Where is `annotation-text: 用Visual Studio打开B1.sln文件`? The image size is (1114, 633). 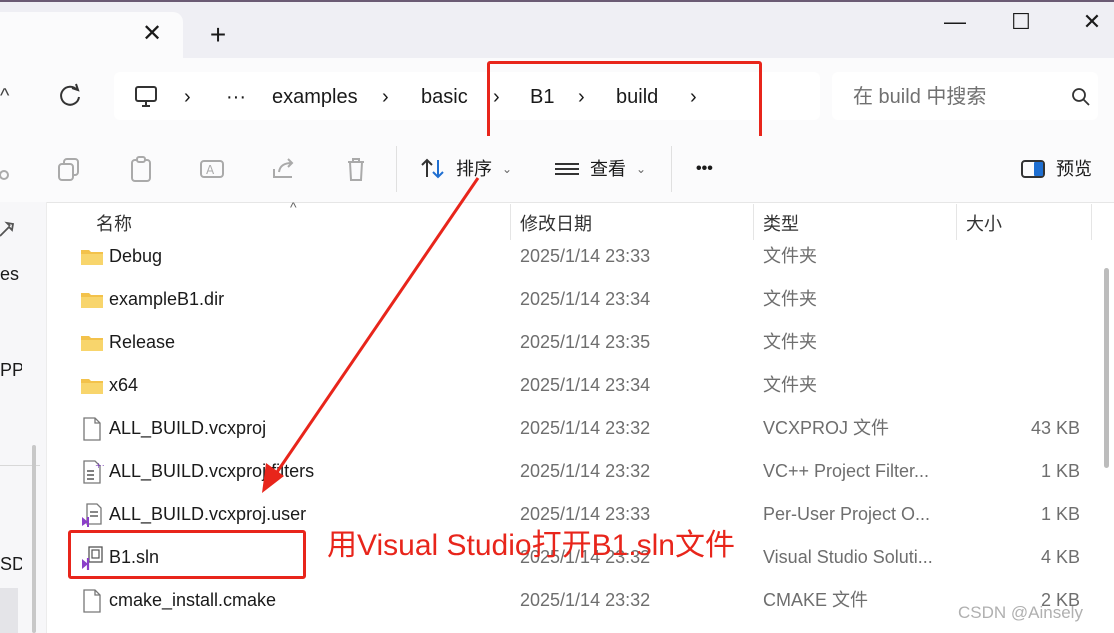
annotation-text: 用Visual Studio打开B1.sln文件 is located at coordinates (531, 545).